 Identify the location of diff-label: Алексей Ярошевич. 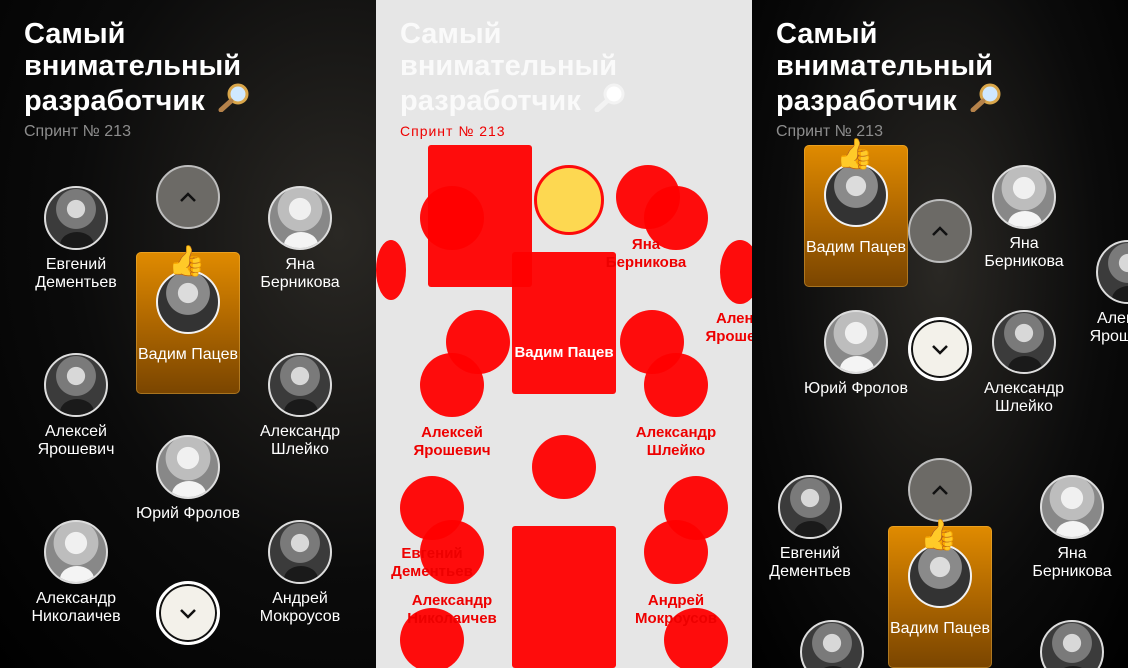
(452, 441).